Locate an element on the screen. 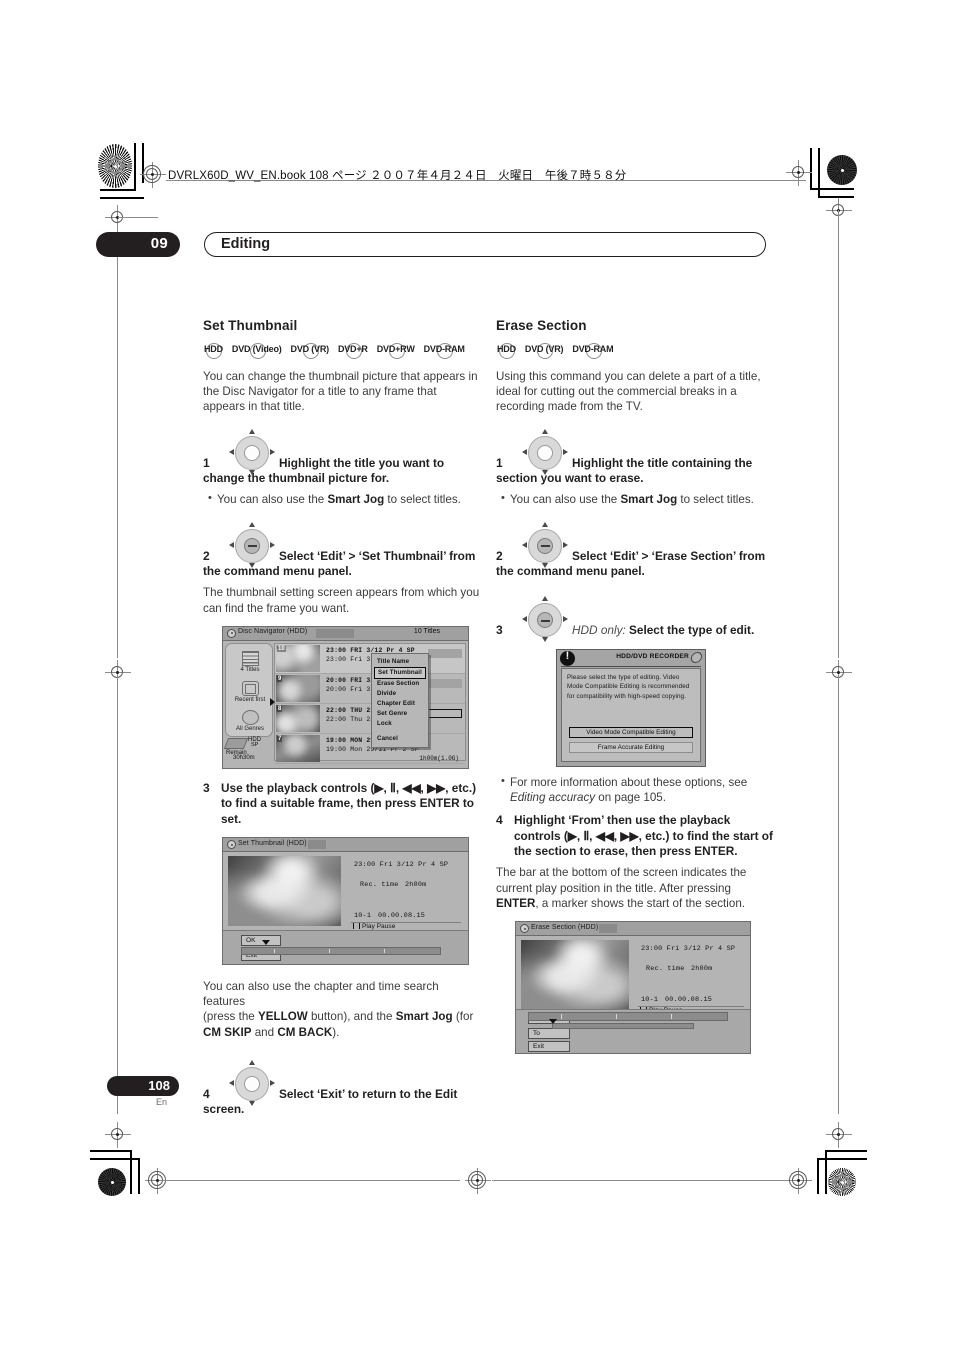  recording-info: 23:00 Fri 3/12 Pr 4 SP is located at coordinates (401, 865).